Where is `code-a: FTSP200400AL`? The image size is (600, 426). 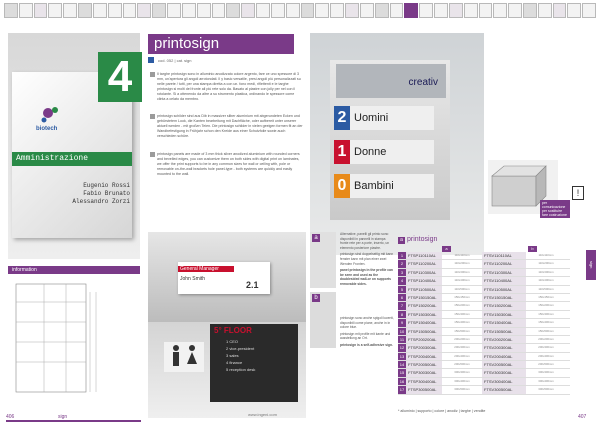
code-a: FTSP200400AL is located at coordinates (424, 356).